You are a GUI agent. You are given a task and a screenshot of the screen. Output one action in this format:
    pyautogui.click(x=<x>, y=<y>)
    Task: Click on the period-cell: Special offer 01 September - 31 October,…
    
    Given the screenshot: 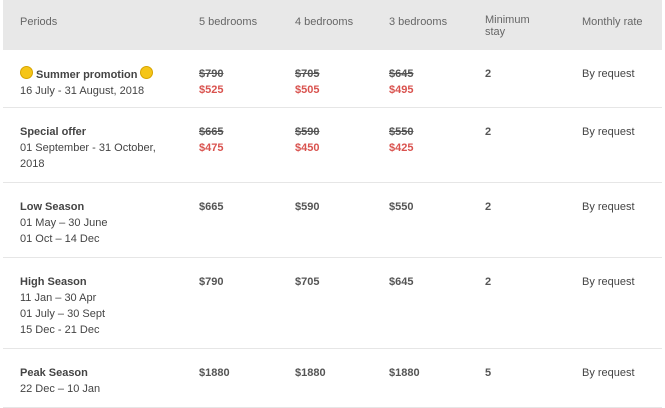 What is the action you would take?
    pyautogui.click(x=100, y=148)
    